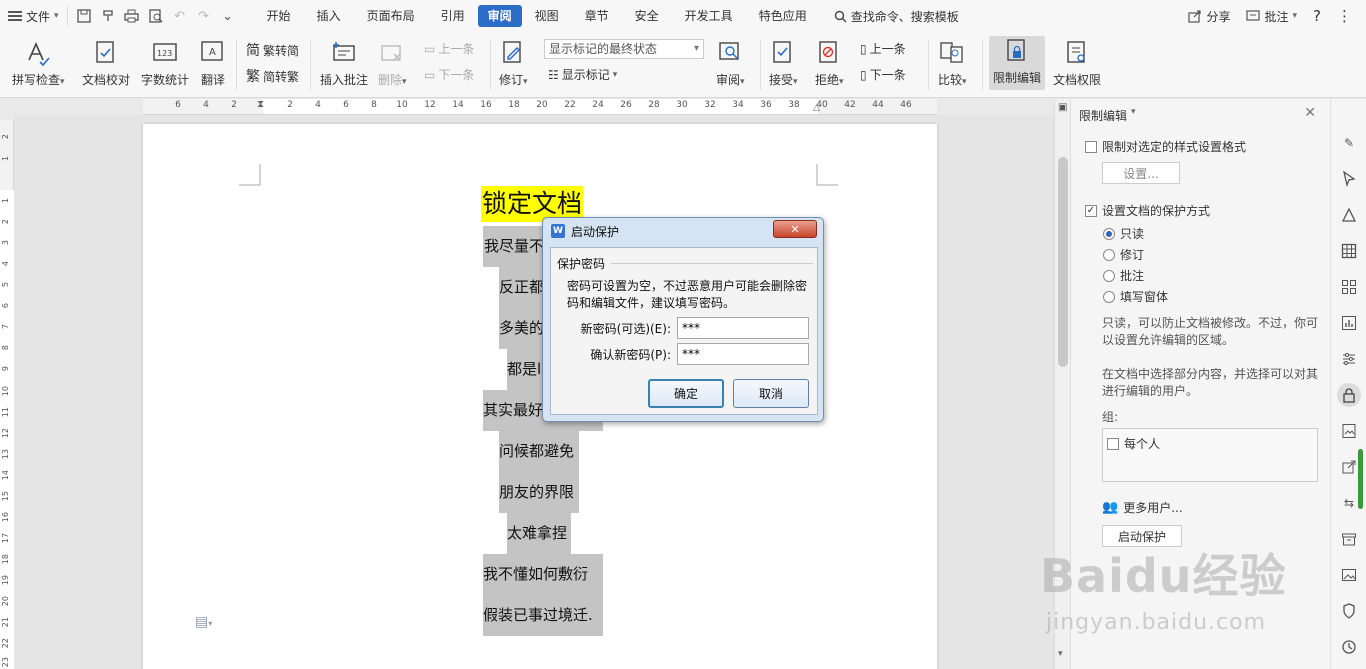  I want to click on grid-apps-icon, so click(1349, 287).